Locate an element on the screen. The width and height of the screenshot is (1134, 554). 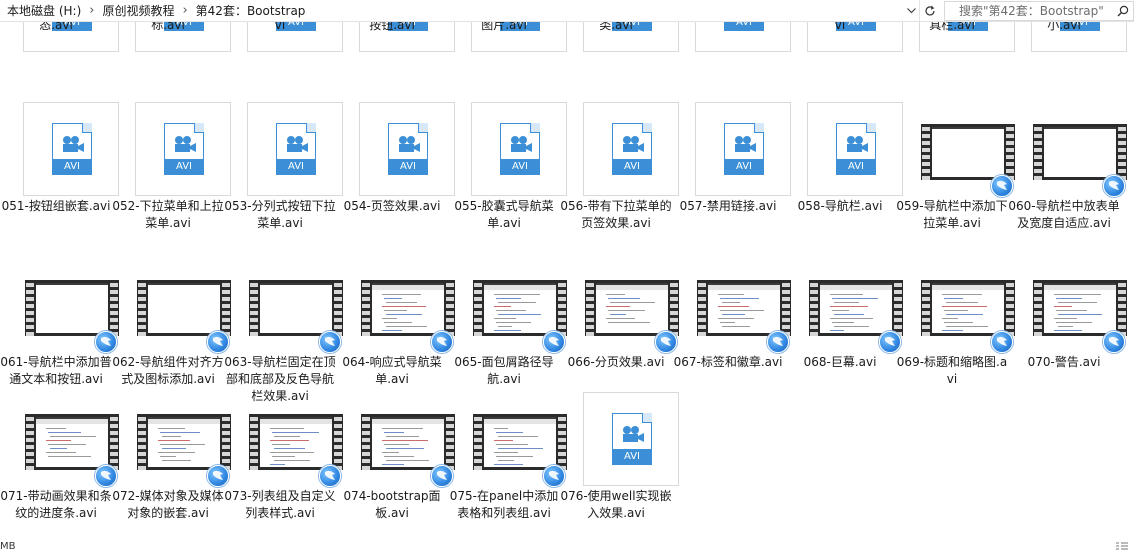
file-item: 072-媒体对象及媒体对象的嵌套.avi is located at coordinates (171, 462).